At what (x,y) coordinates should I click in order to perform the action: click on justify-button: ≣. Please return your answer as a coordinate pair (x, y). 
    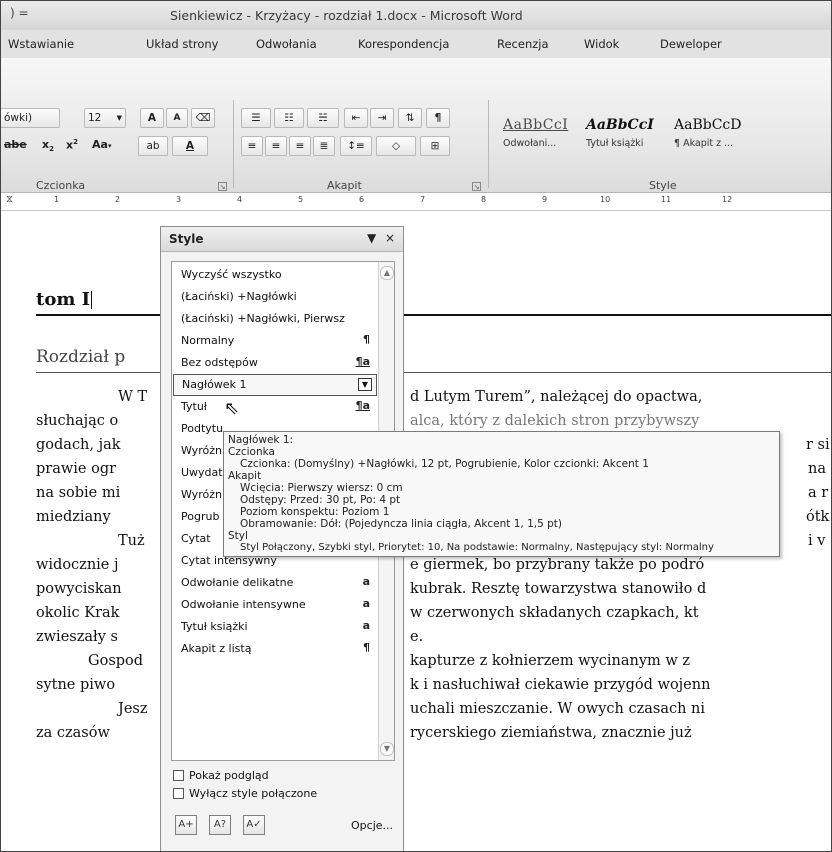
    Looking at the image, I should click on (324, 146).